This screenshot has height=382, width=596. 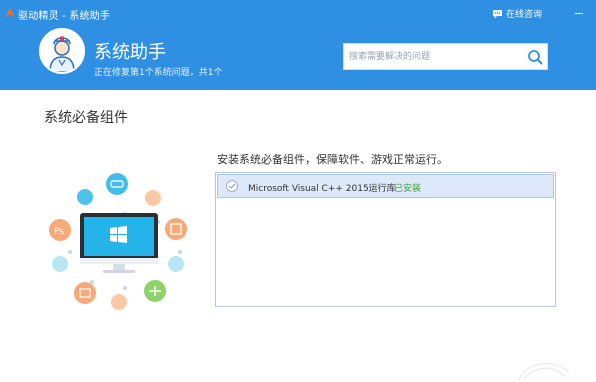 What do you see at coordinates (176, 229) in the screenshot?
I see `office-icon` at bounding box center [176, 229].